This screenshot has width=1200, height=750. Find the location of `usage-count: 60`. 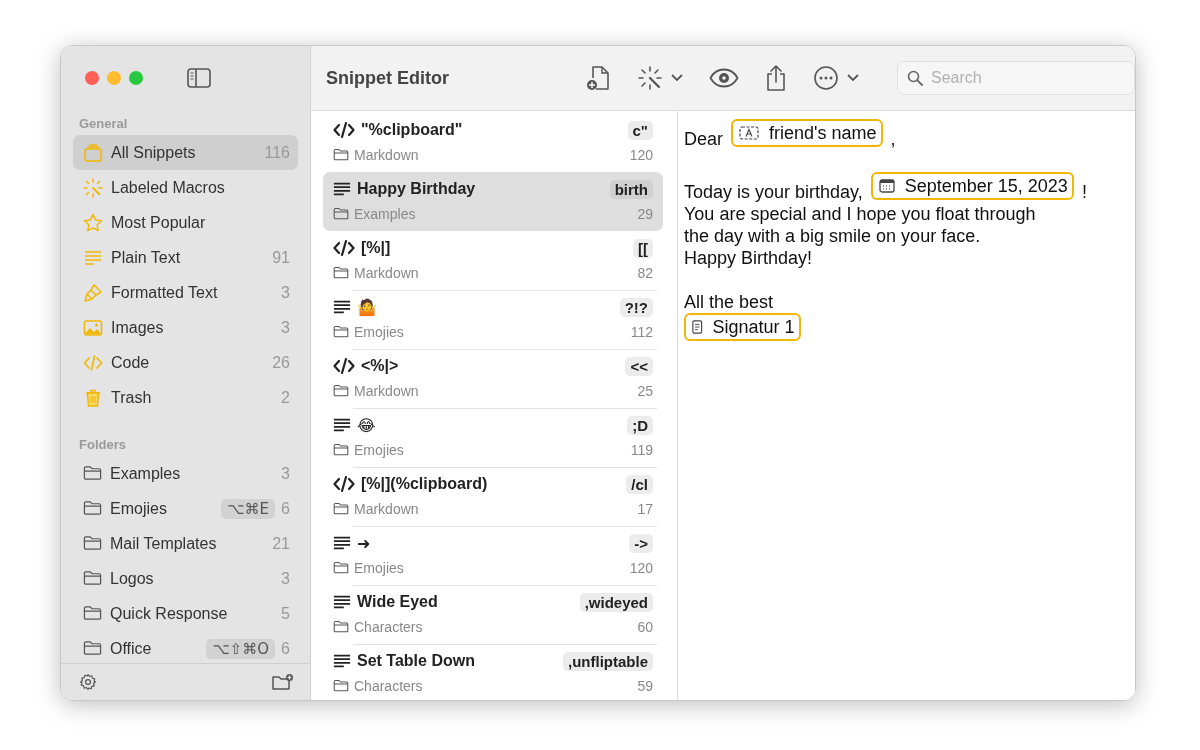

usage-count: 60 is located at coordinates (645, 626).